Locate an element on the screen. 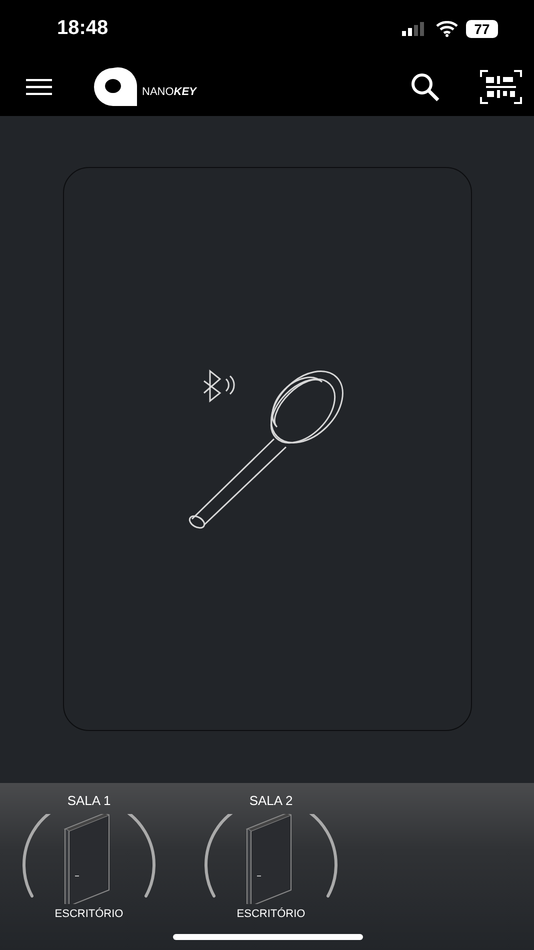  brand-name: NANO is located at coordinates (158, 92).